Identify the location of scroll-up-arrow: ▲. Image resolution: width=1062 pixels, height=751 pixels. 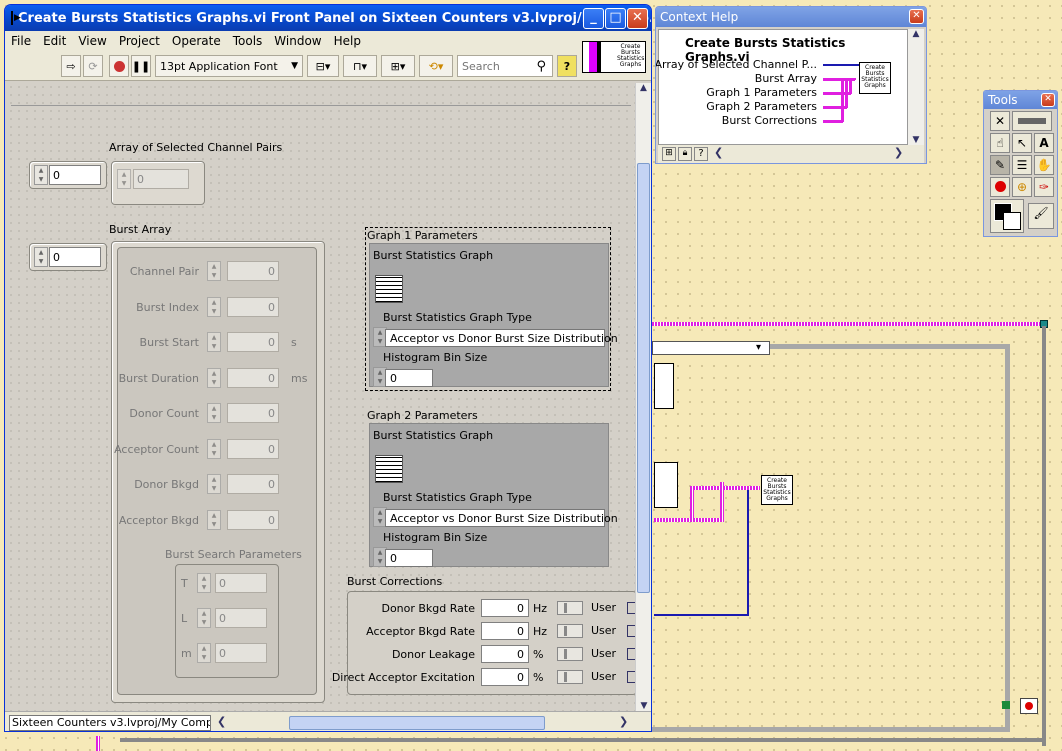
(643, 91).